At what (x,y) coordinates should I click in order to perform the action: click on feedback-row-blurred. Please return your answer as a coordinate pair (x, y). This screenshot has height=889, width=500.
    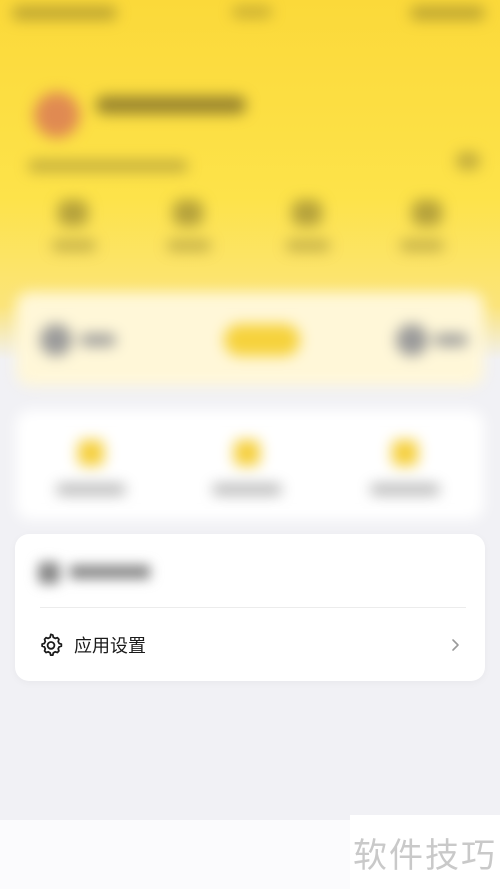
    Looking at the image, I should click on (250, 570).